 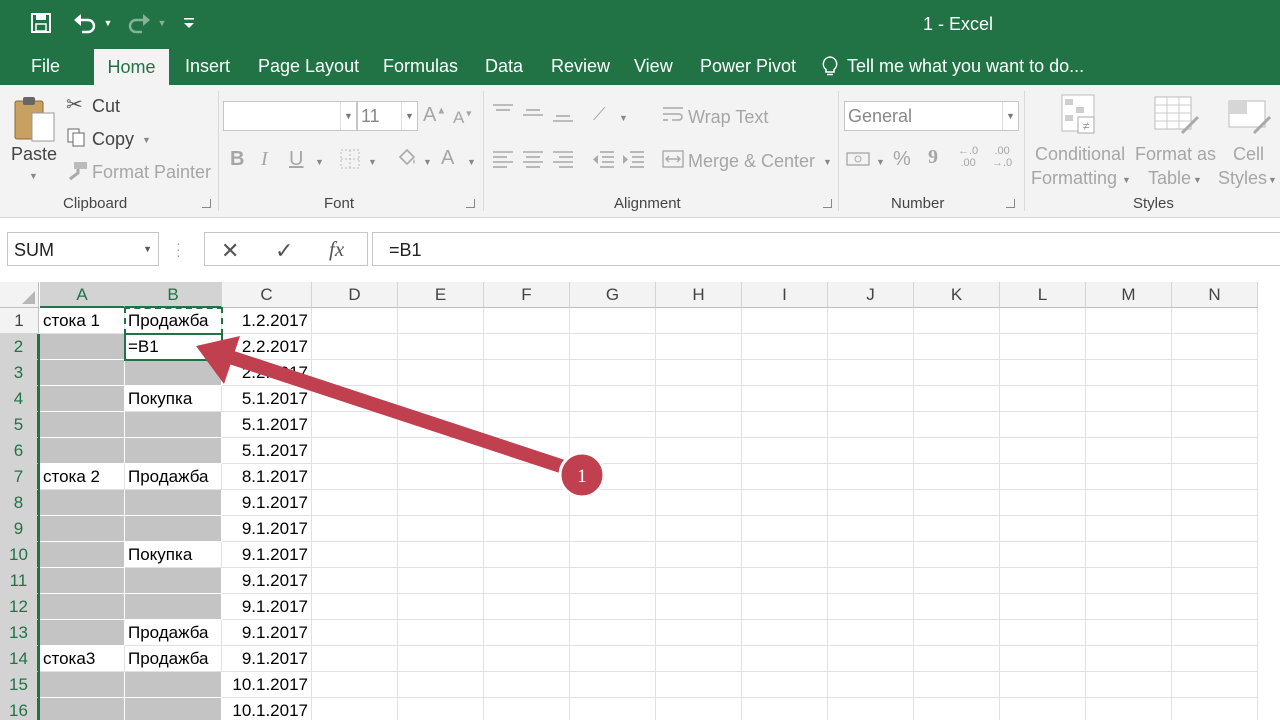 What do you see at coordinates (699, 451) in the screenshot?
I see `cell-h6` at bounding box center [699, 451].